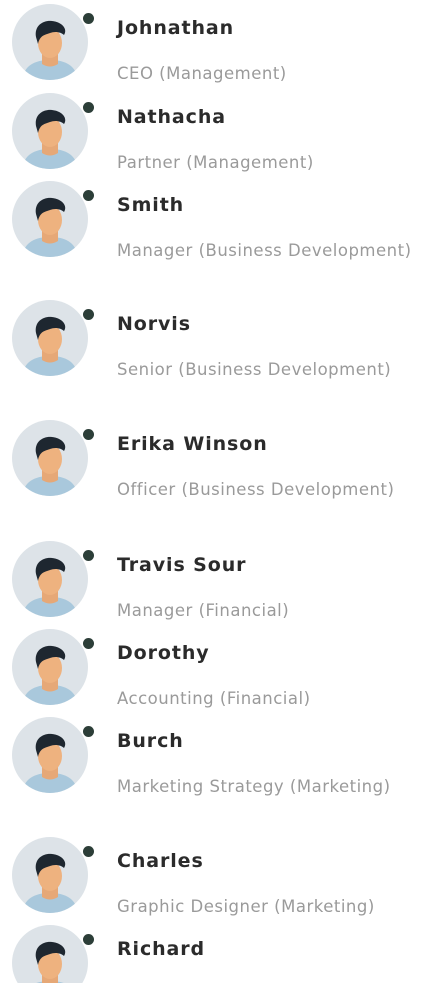 The image size is (434, 983). What do you see at coordinates (176, 28) in the screenshot?
I see `contact-name: Johnathan` at bounding box center [176, 28].